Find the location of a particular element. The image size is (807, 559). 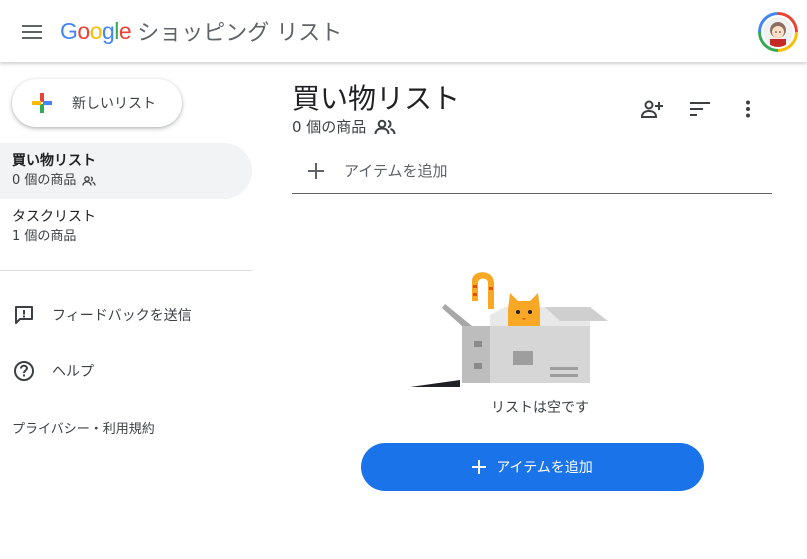

sidebar-divider is located at coordinates (126, 270).